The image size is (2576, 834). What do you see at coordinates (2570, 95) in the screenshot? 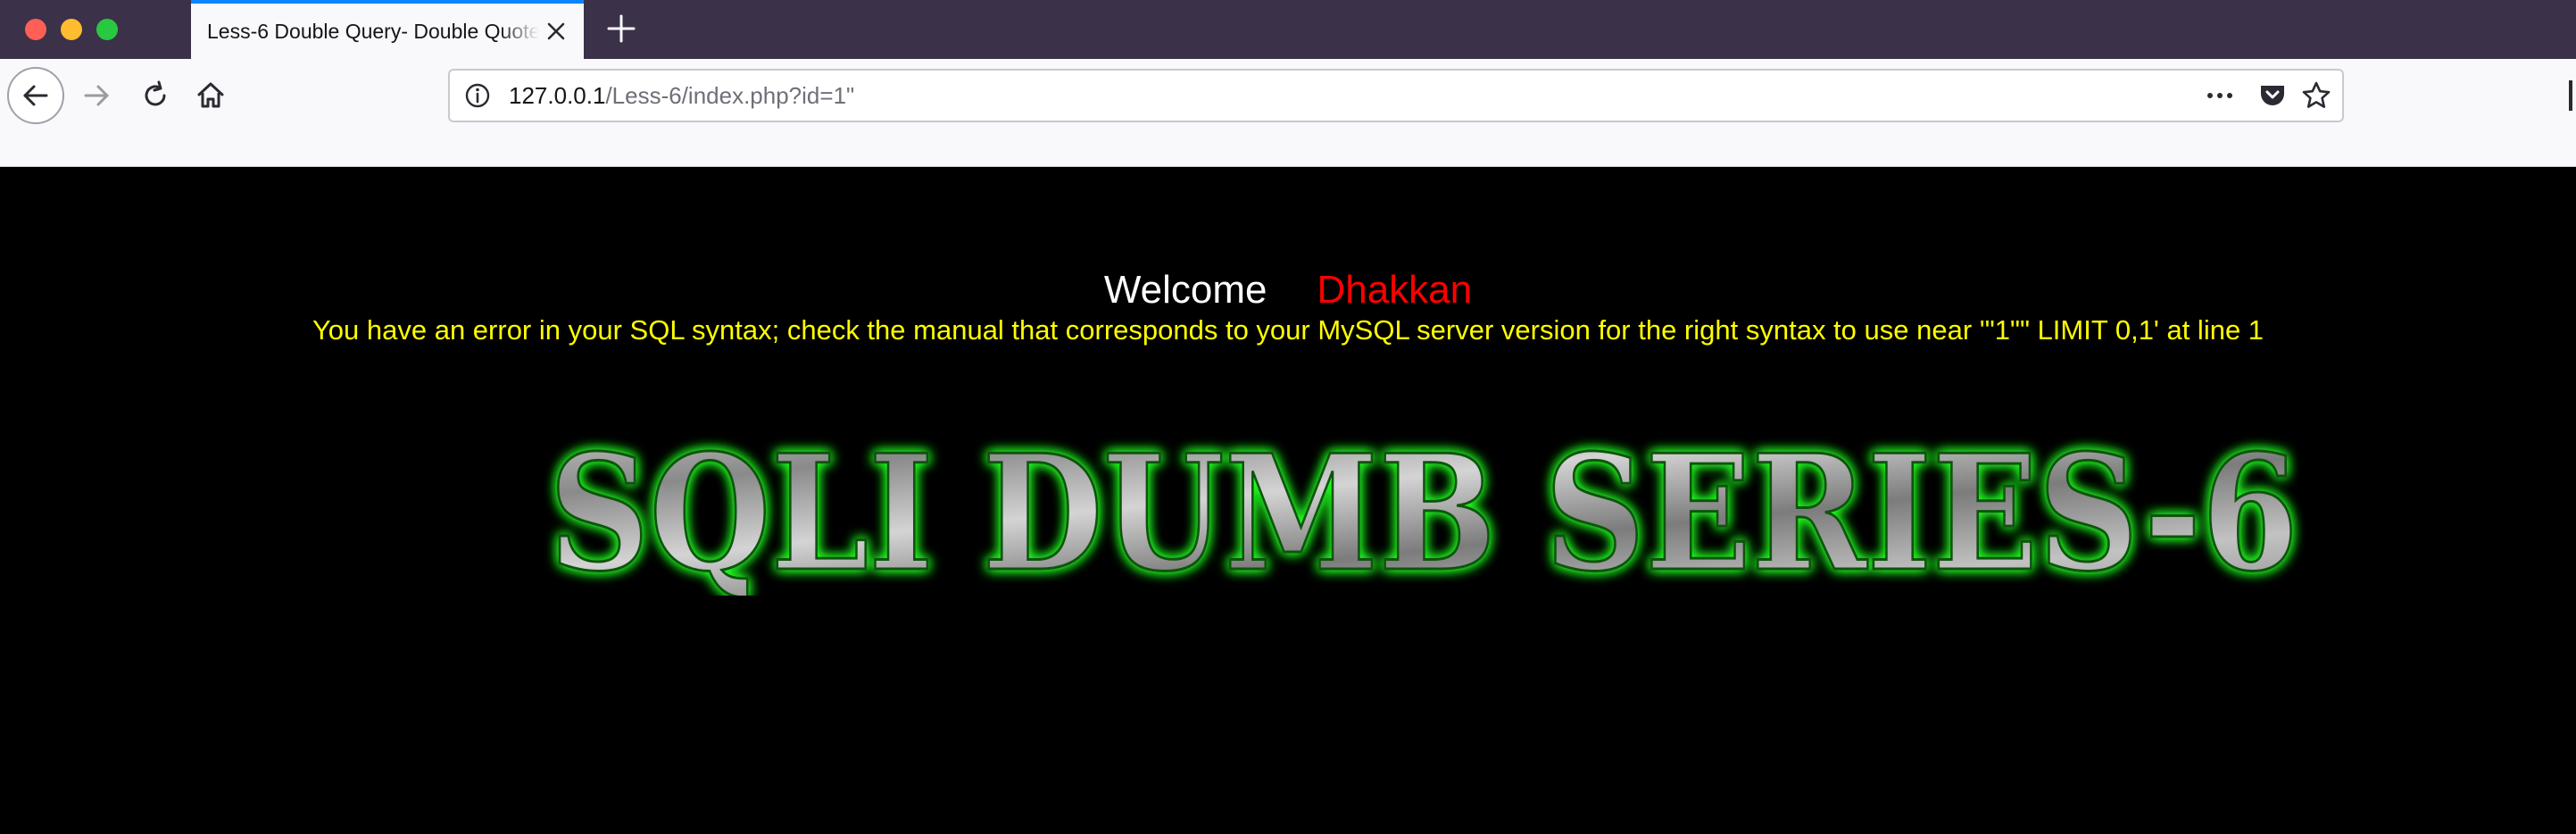
I see `toolbar-overflow-edge` at bounding box center [2570, 95].